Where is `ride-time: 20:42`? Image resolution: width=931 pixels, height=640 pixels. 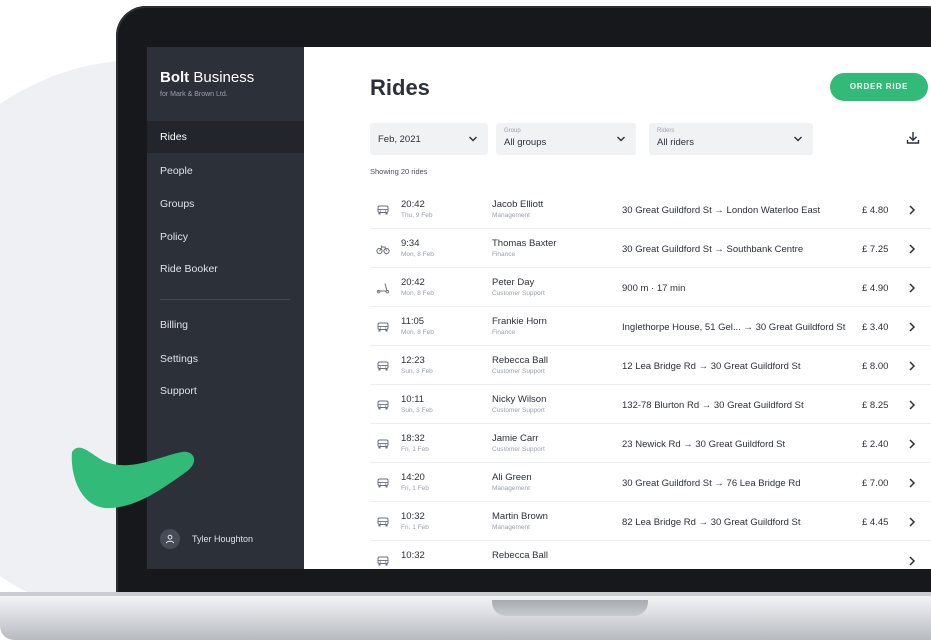 ride-time: 20:42 is located at coordinates (413, 282).